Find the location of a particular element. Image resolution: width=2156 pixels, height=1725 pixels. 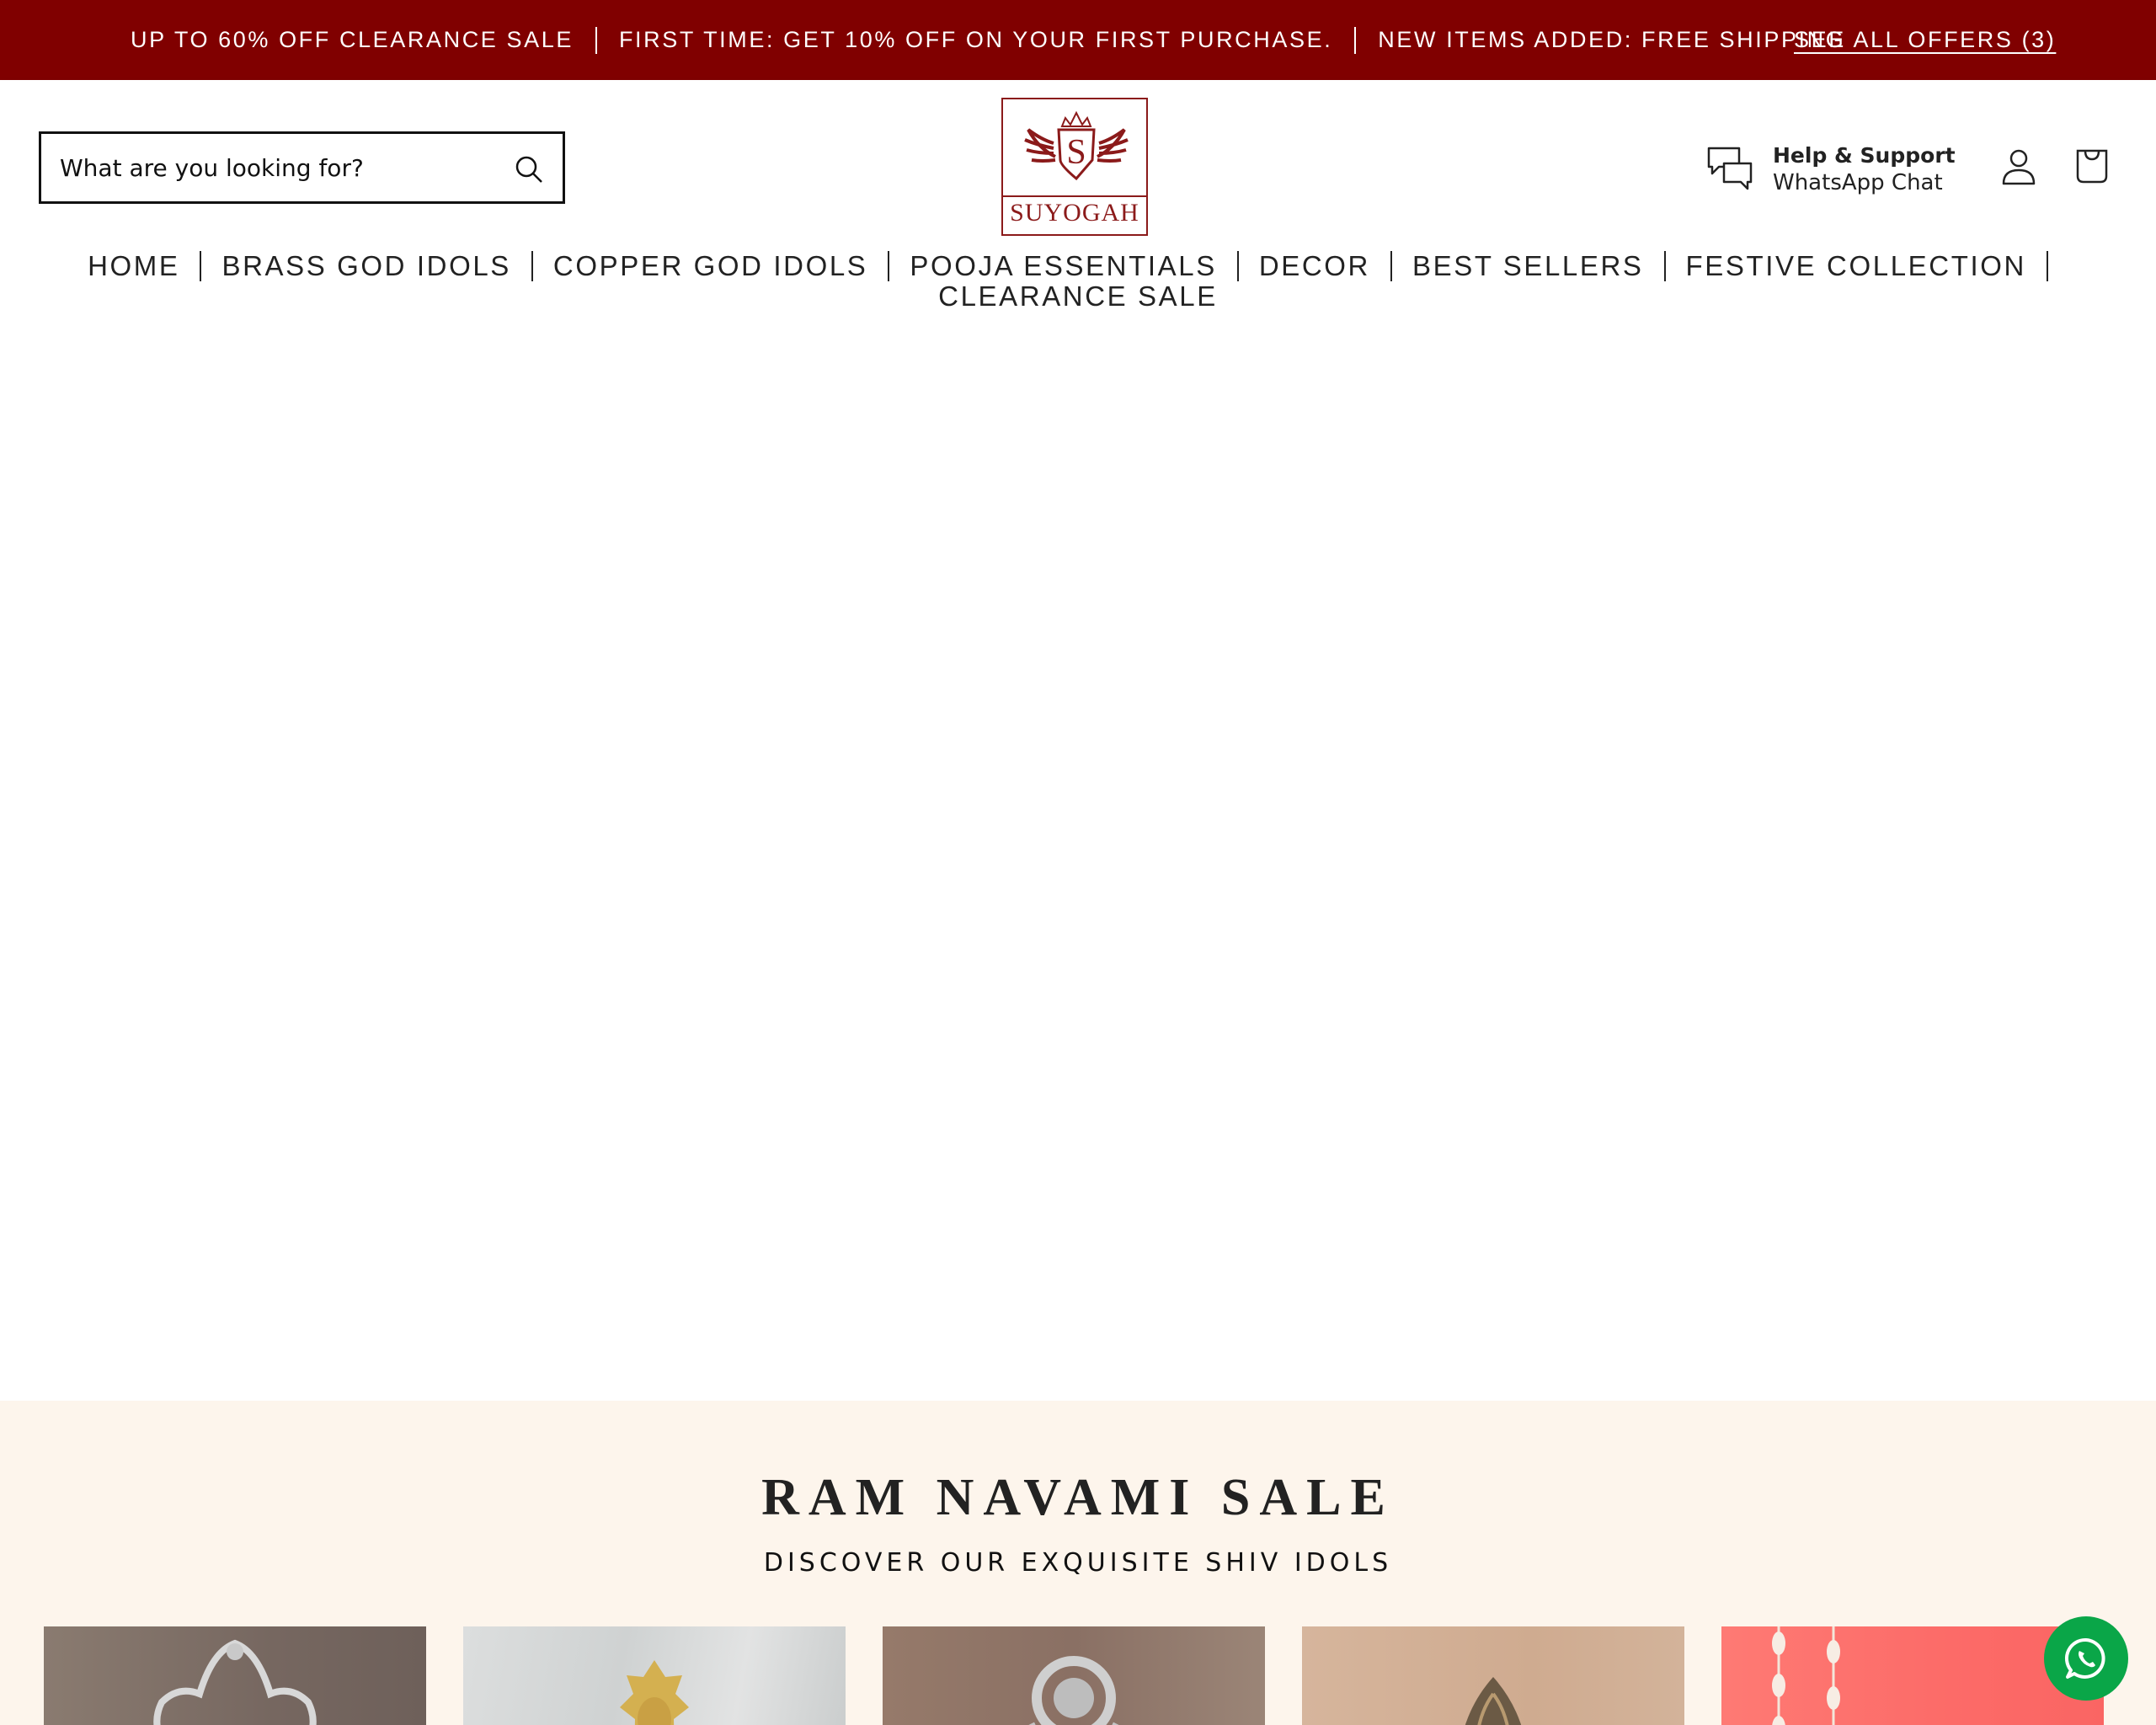

nav-item-pooja-essentials: POOJA ESSENTIALS is located at coordinates (1063, 266).